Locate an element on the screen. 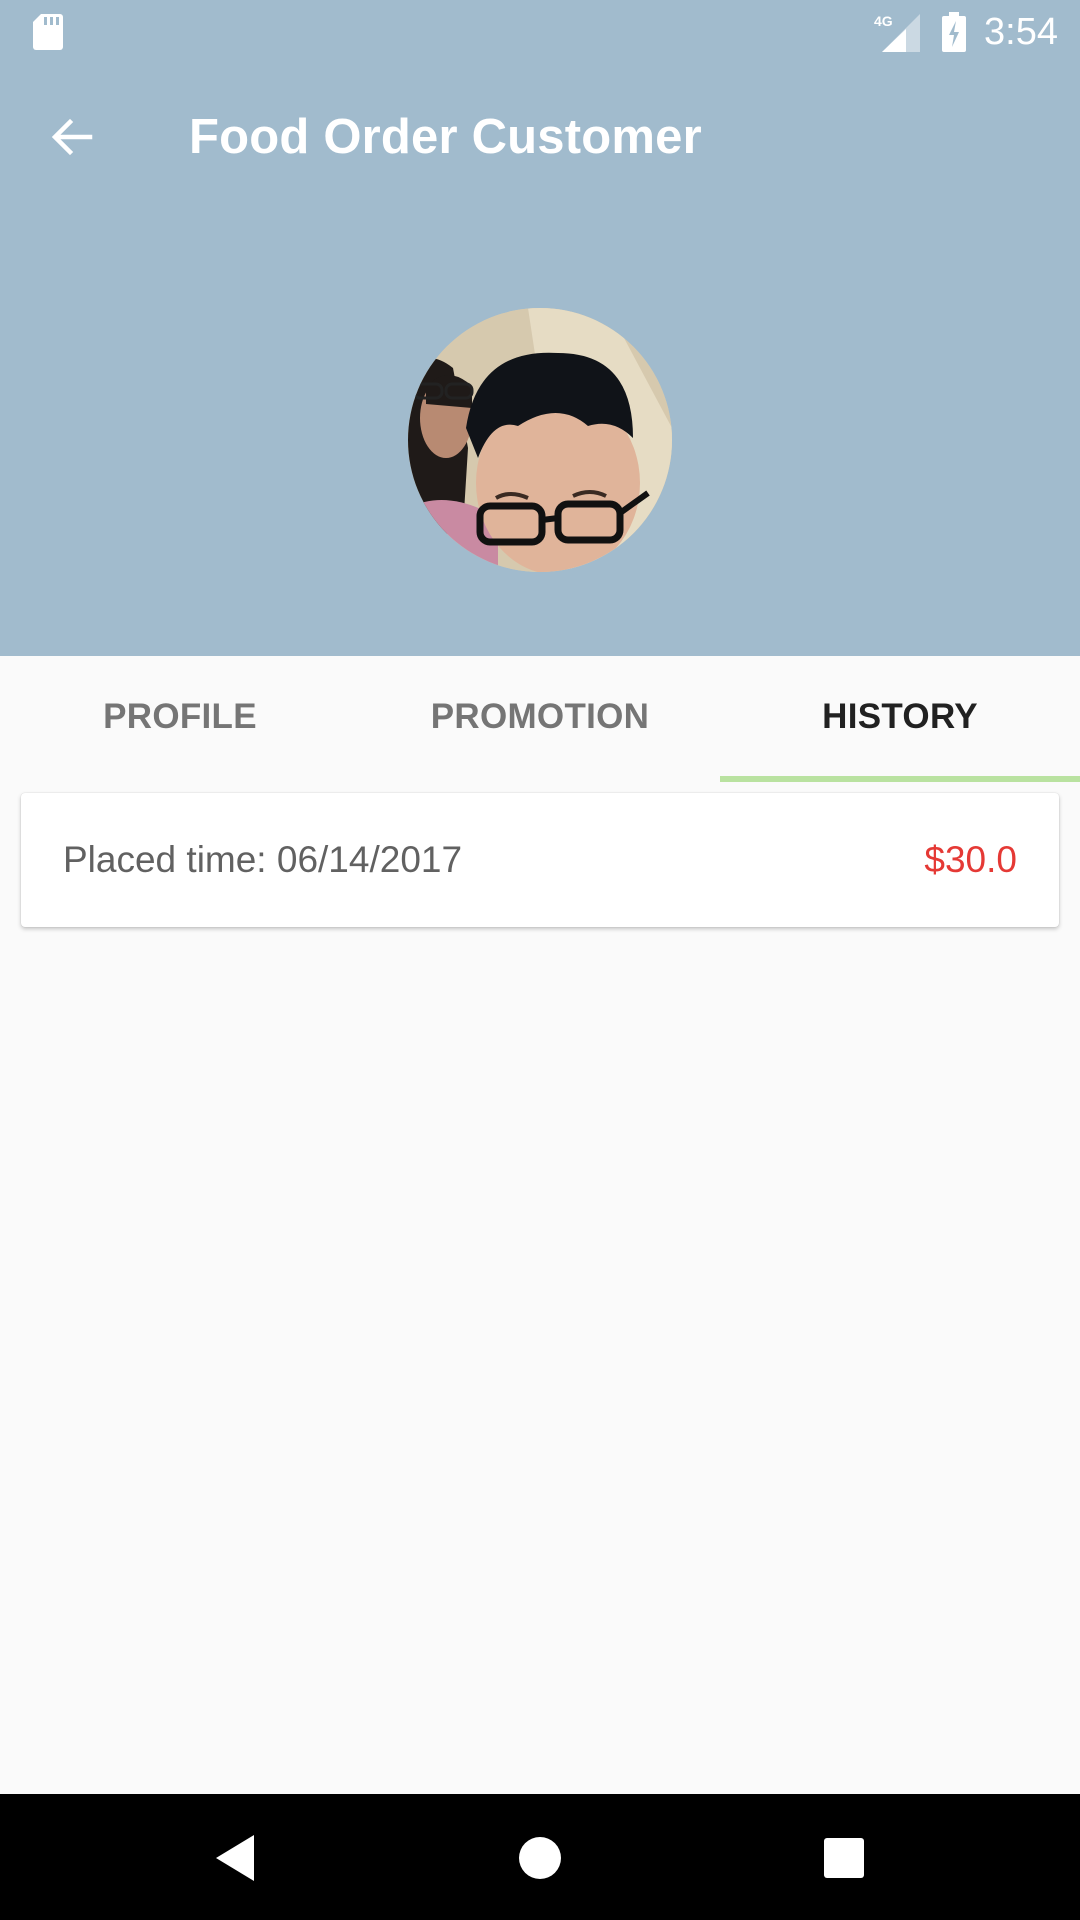  tab-promotion: PROMOTION is located at coordinates (540, 719).